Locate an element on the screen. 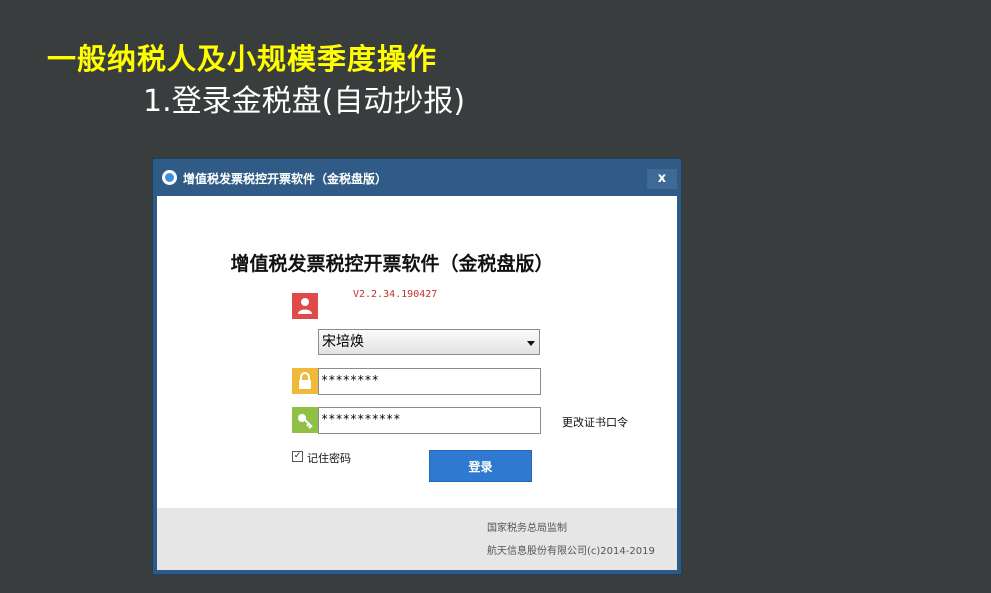 This screenshot has height=593, width=991. window-titlebar: 增值税发票税控开票软件（金税盘版） x is located at coordinates (417, 177).